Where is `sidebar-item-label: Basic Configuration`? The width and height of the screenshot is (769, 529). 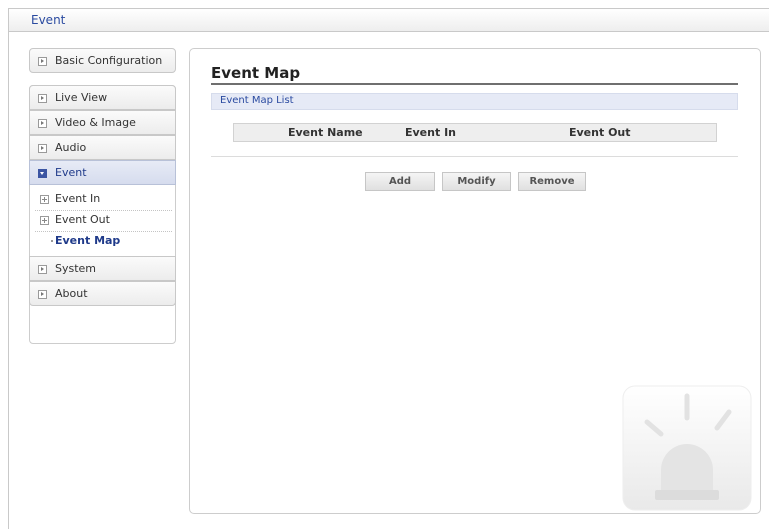
sidebar-item-label: Basic Configuration is located at coordinates (109, 60).